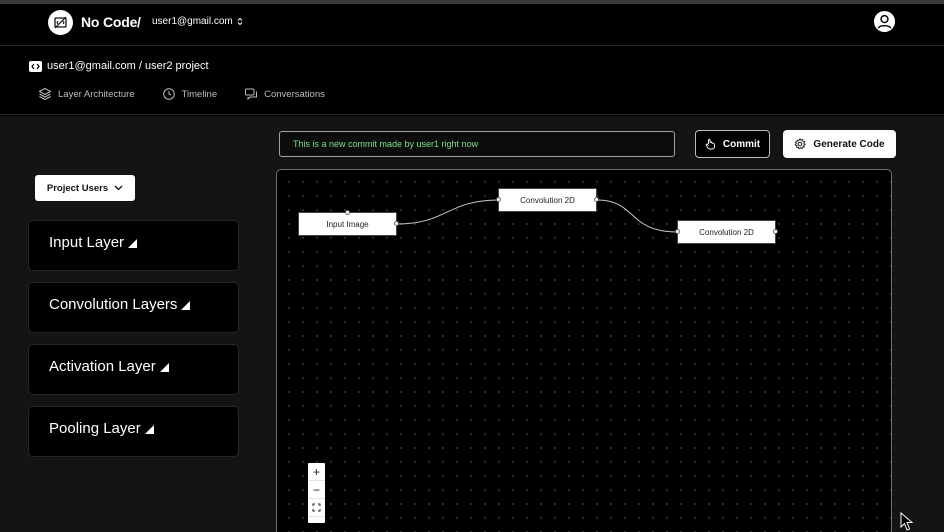 The image size is (944, 532). What do you see at coordinates (96, 94) in the screenshot?
I see `tab-label: Layer Architecture` at bounding box center [96, 94].